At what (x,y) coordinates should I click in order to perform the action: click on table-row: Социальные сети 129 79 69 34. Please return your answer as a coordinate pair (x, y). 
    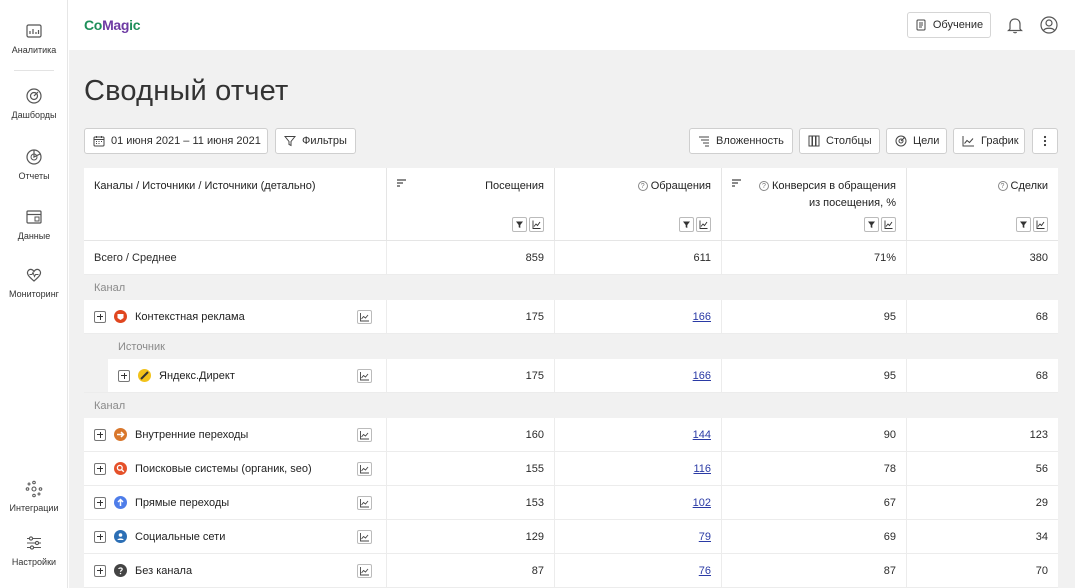
    Looking at the image, I should click on (571, 537).